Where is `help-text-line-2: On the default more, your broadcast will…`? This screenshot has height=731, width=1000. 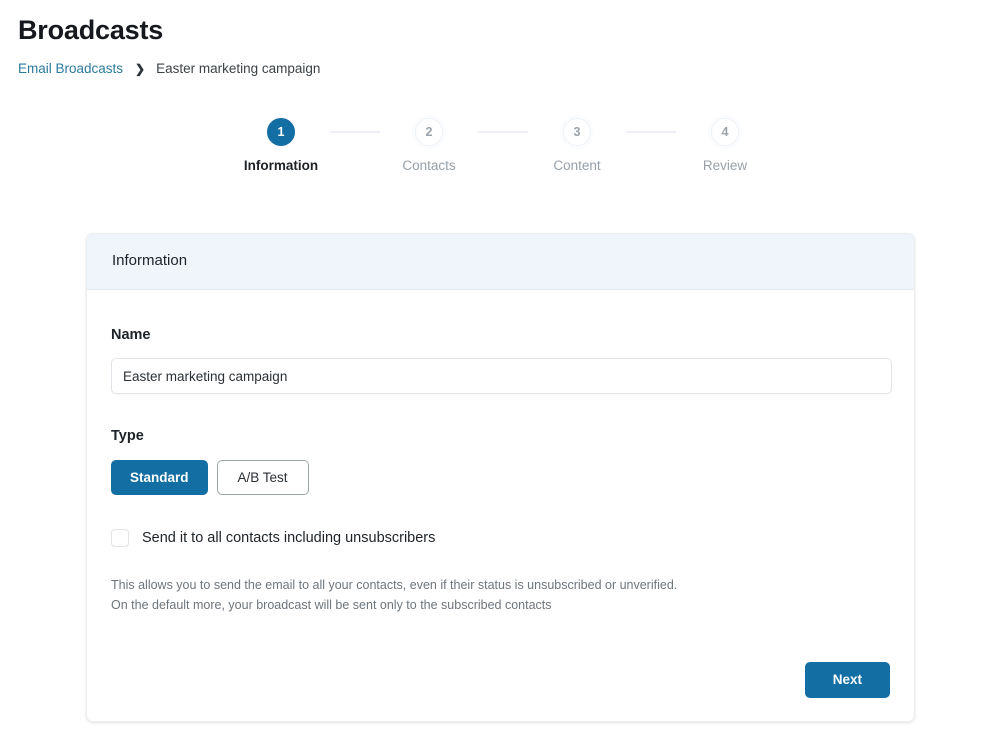
help-text-line-2: On the default more, your broadcast will… is located at coordinates (331, 605).